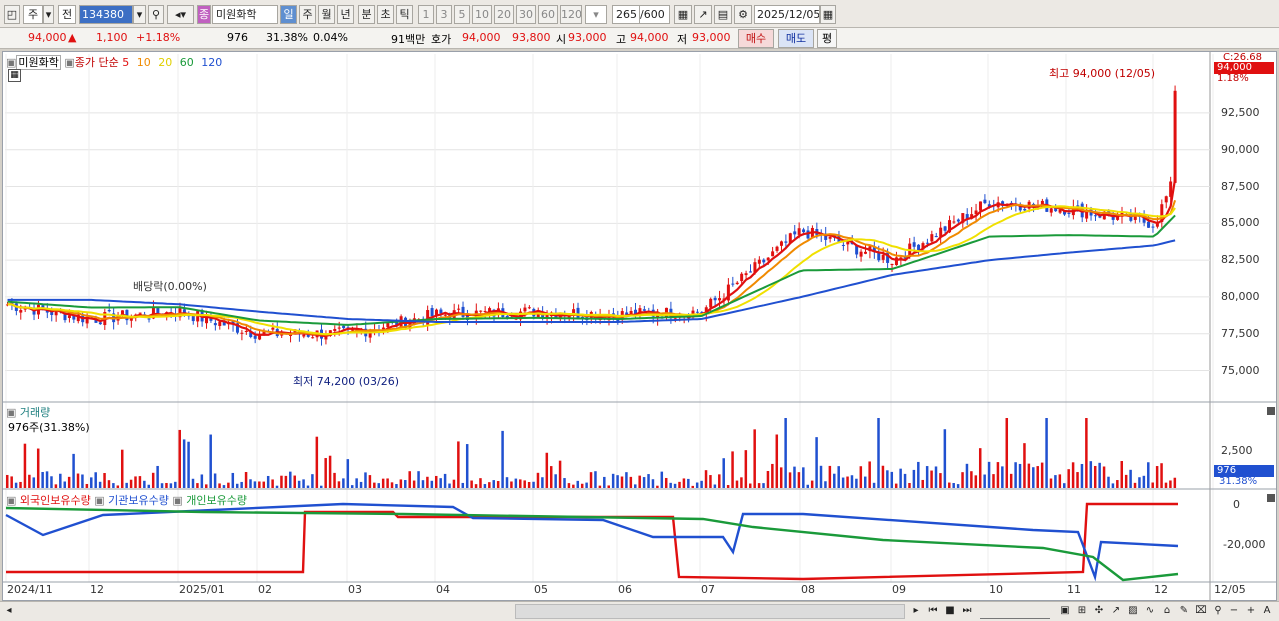 The height and width of the screenshot is (621, 1279). What do you see at coordinates (683, 14) in the screenshot?
I see `chart-icon: ▦` at bounding box center [683, 14].